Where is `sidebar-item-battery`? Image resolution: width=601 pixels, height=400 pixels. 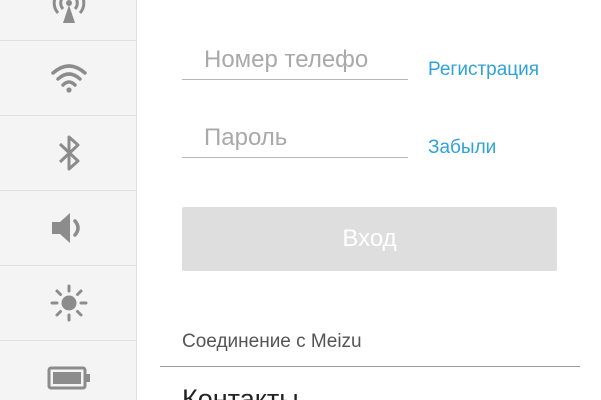
sidebar-item-battery is located at coordinates (68, 370).